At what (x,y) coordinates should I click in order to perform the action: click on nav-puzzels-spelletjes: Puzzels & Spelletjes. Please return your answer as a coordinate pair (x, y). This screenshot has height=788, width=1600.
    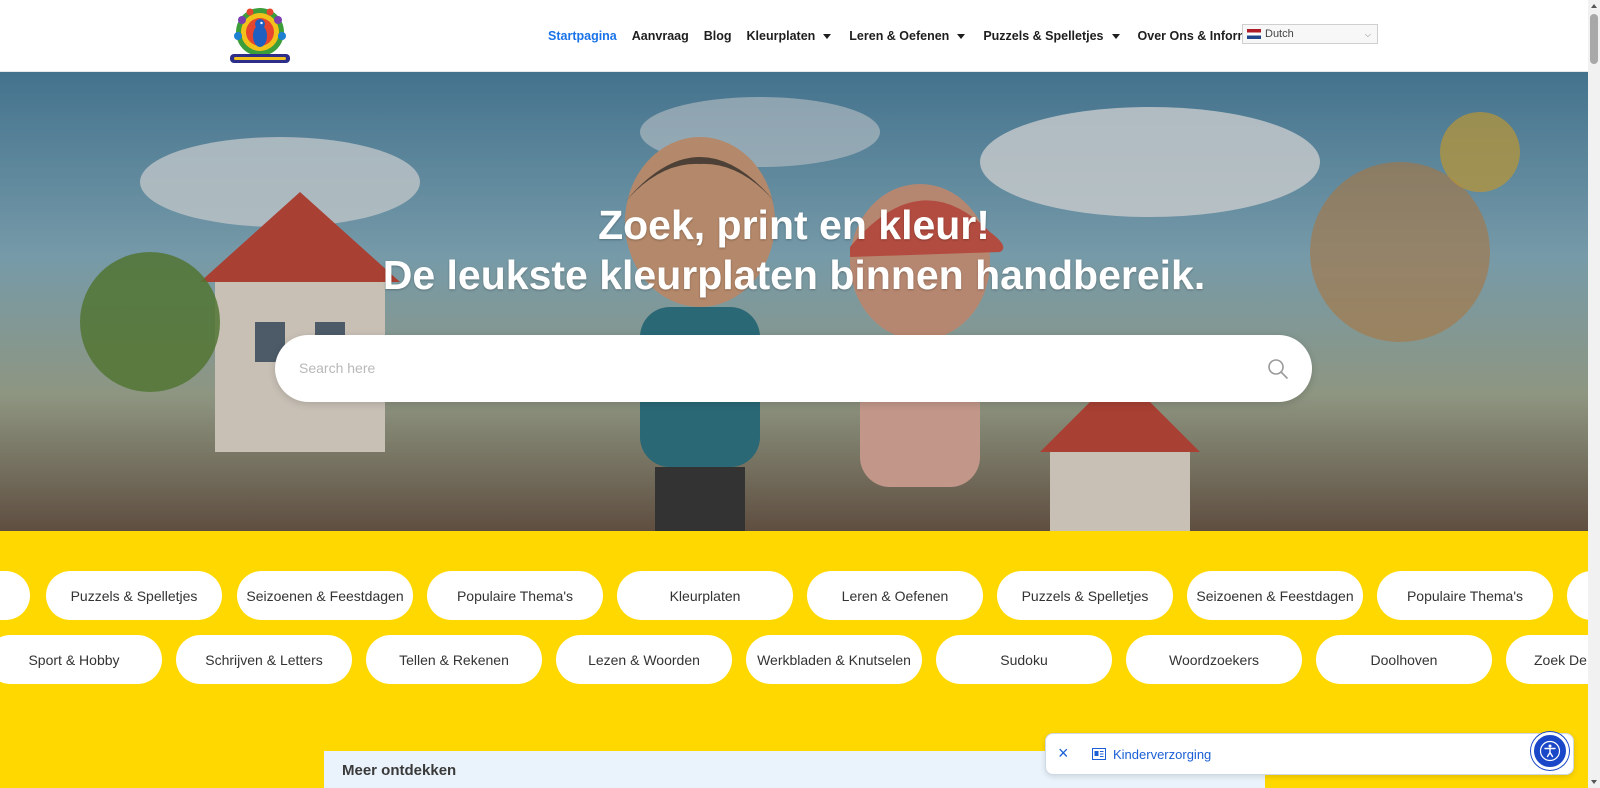
    Looking at the image, I should click on (1052, 36).